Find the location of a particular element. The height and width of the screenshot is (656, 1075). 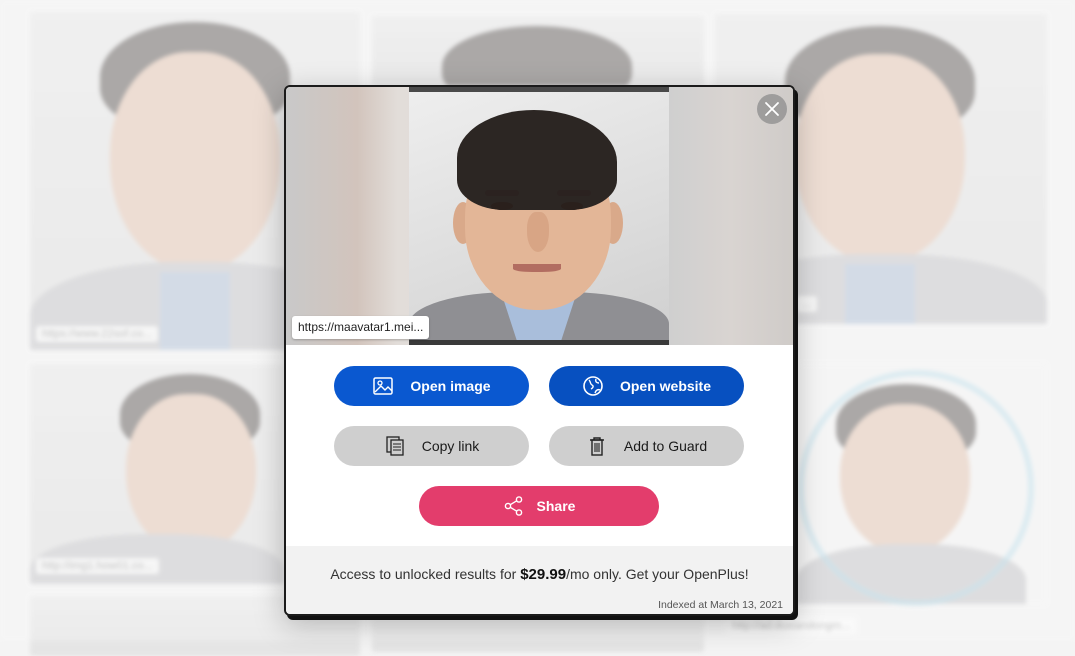

copy-link-button: Copy link is located at coordinates (431, 446).